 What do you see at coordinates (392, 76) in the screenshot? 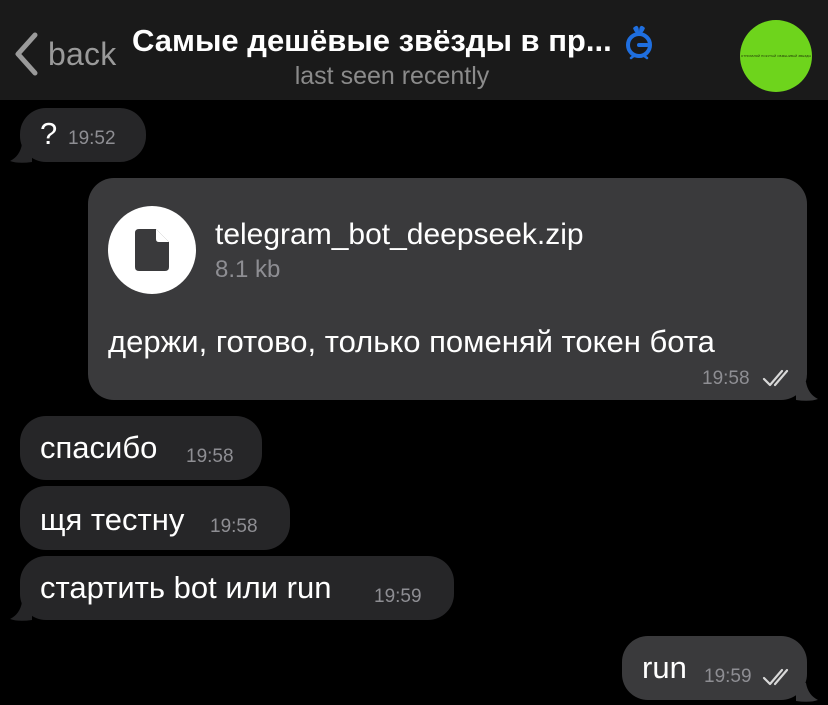
I see `chat-status: last seen recently` at bounding box center [392, 76].